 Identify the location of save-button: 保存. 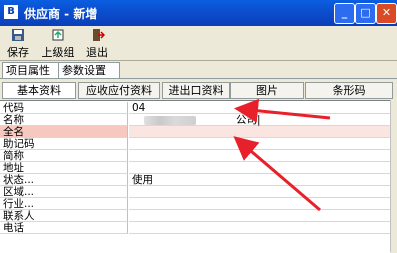
(18, 44).